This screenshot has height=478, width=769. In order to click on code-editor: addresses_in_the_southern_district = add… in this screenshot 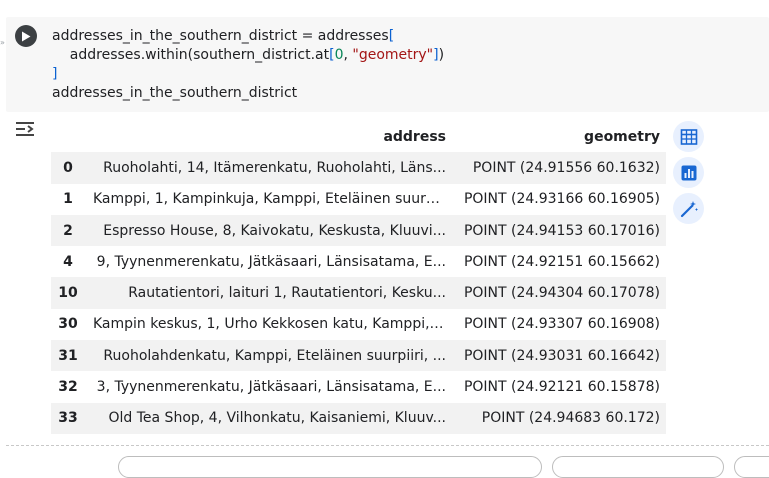, I will do `click(248, 65)`.